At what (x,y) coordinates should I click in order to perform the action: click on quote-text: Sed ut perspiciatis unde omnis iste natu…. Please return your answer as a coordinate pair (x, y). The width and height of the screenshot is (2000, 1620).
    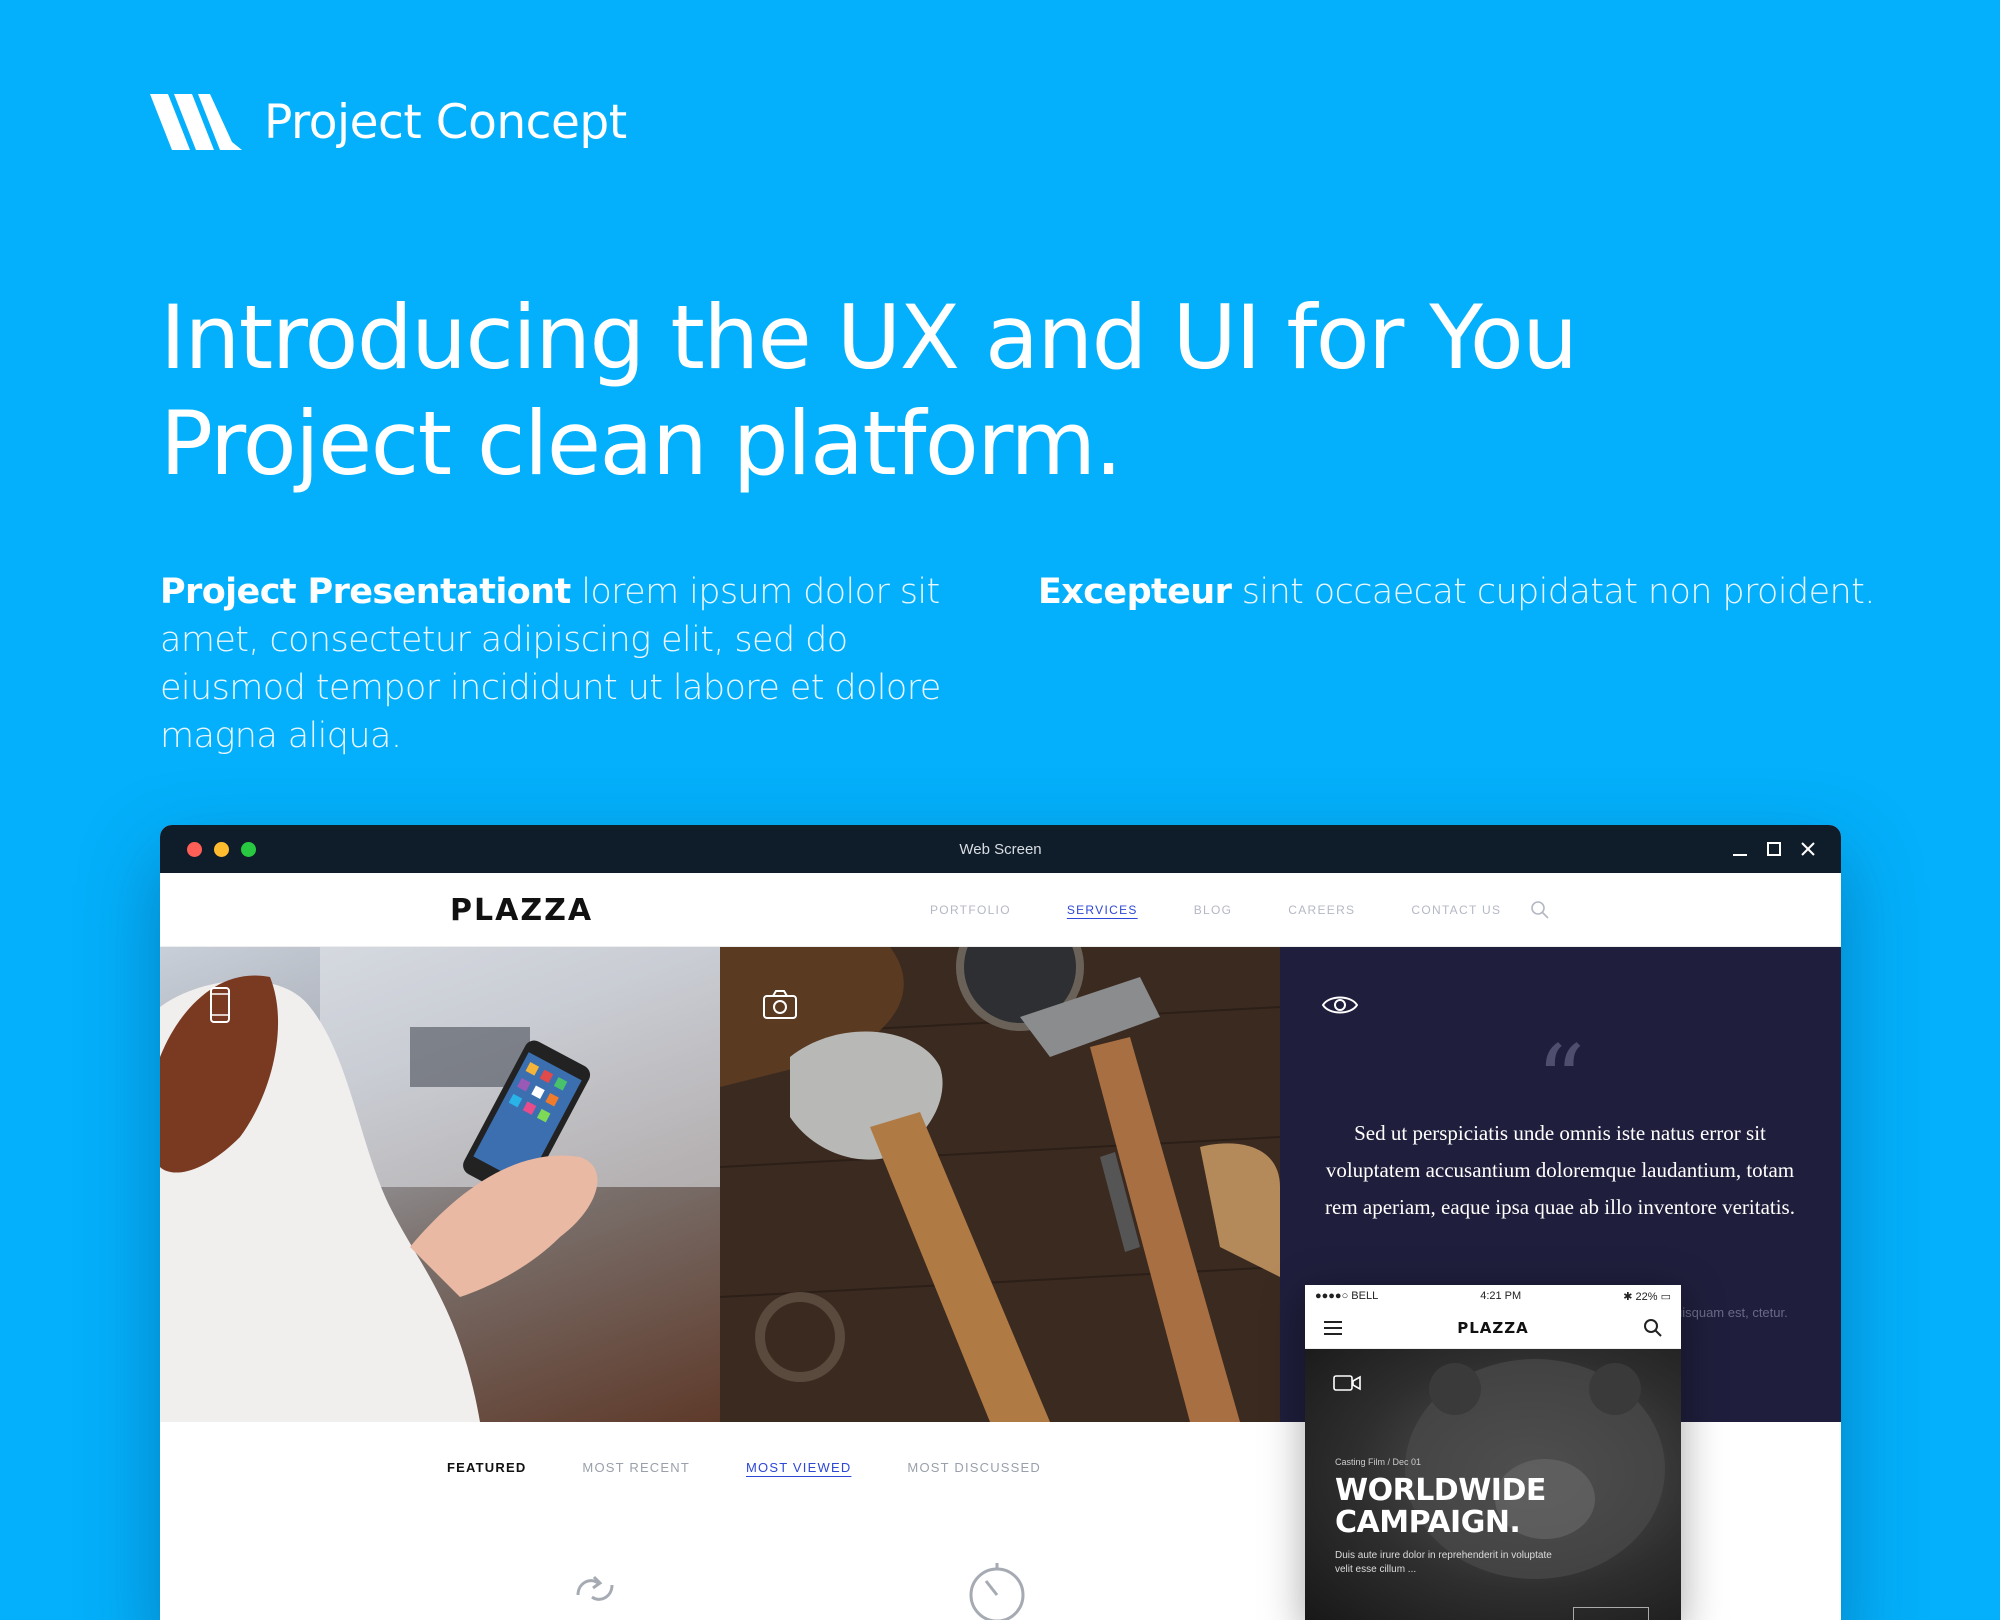
    Looking at the image, I should click on (1560, 1170).